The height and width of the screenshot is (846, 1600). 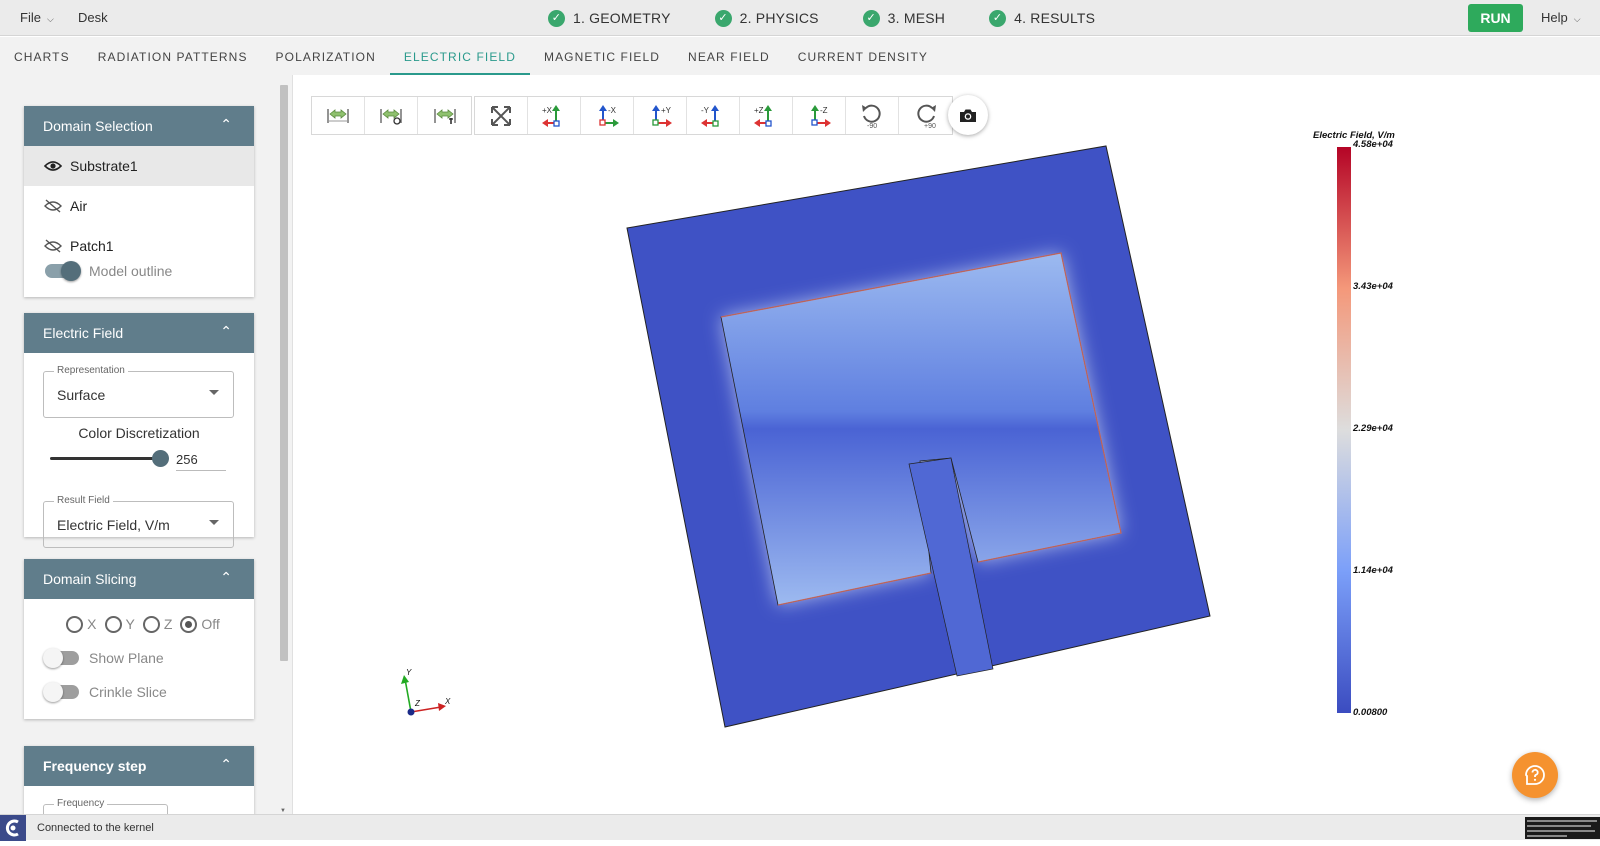 What do you see at coordinates (75, 624) in the screenshot?
I see `radio-x` at bounding box center [75, 624].